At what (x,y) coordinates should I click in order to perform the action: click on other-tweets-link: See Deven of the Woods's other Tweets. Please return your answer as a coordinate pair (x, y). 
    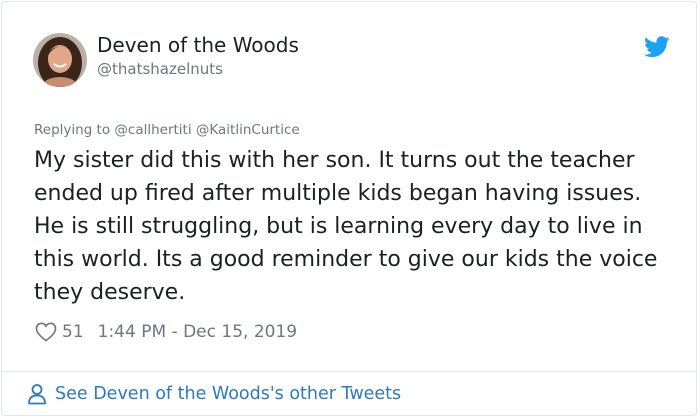
    Looking at the image, I should click on (214, 394).